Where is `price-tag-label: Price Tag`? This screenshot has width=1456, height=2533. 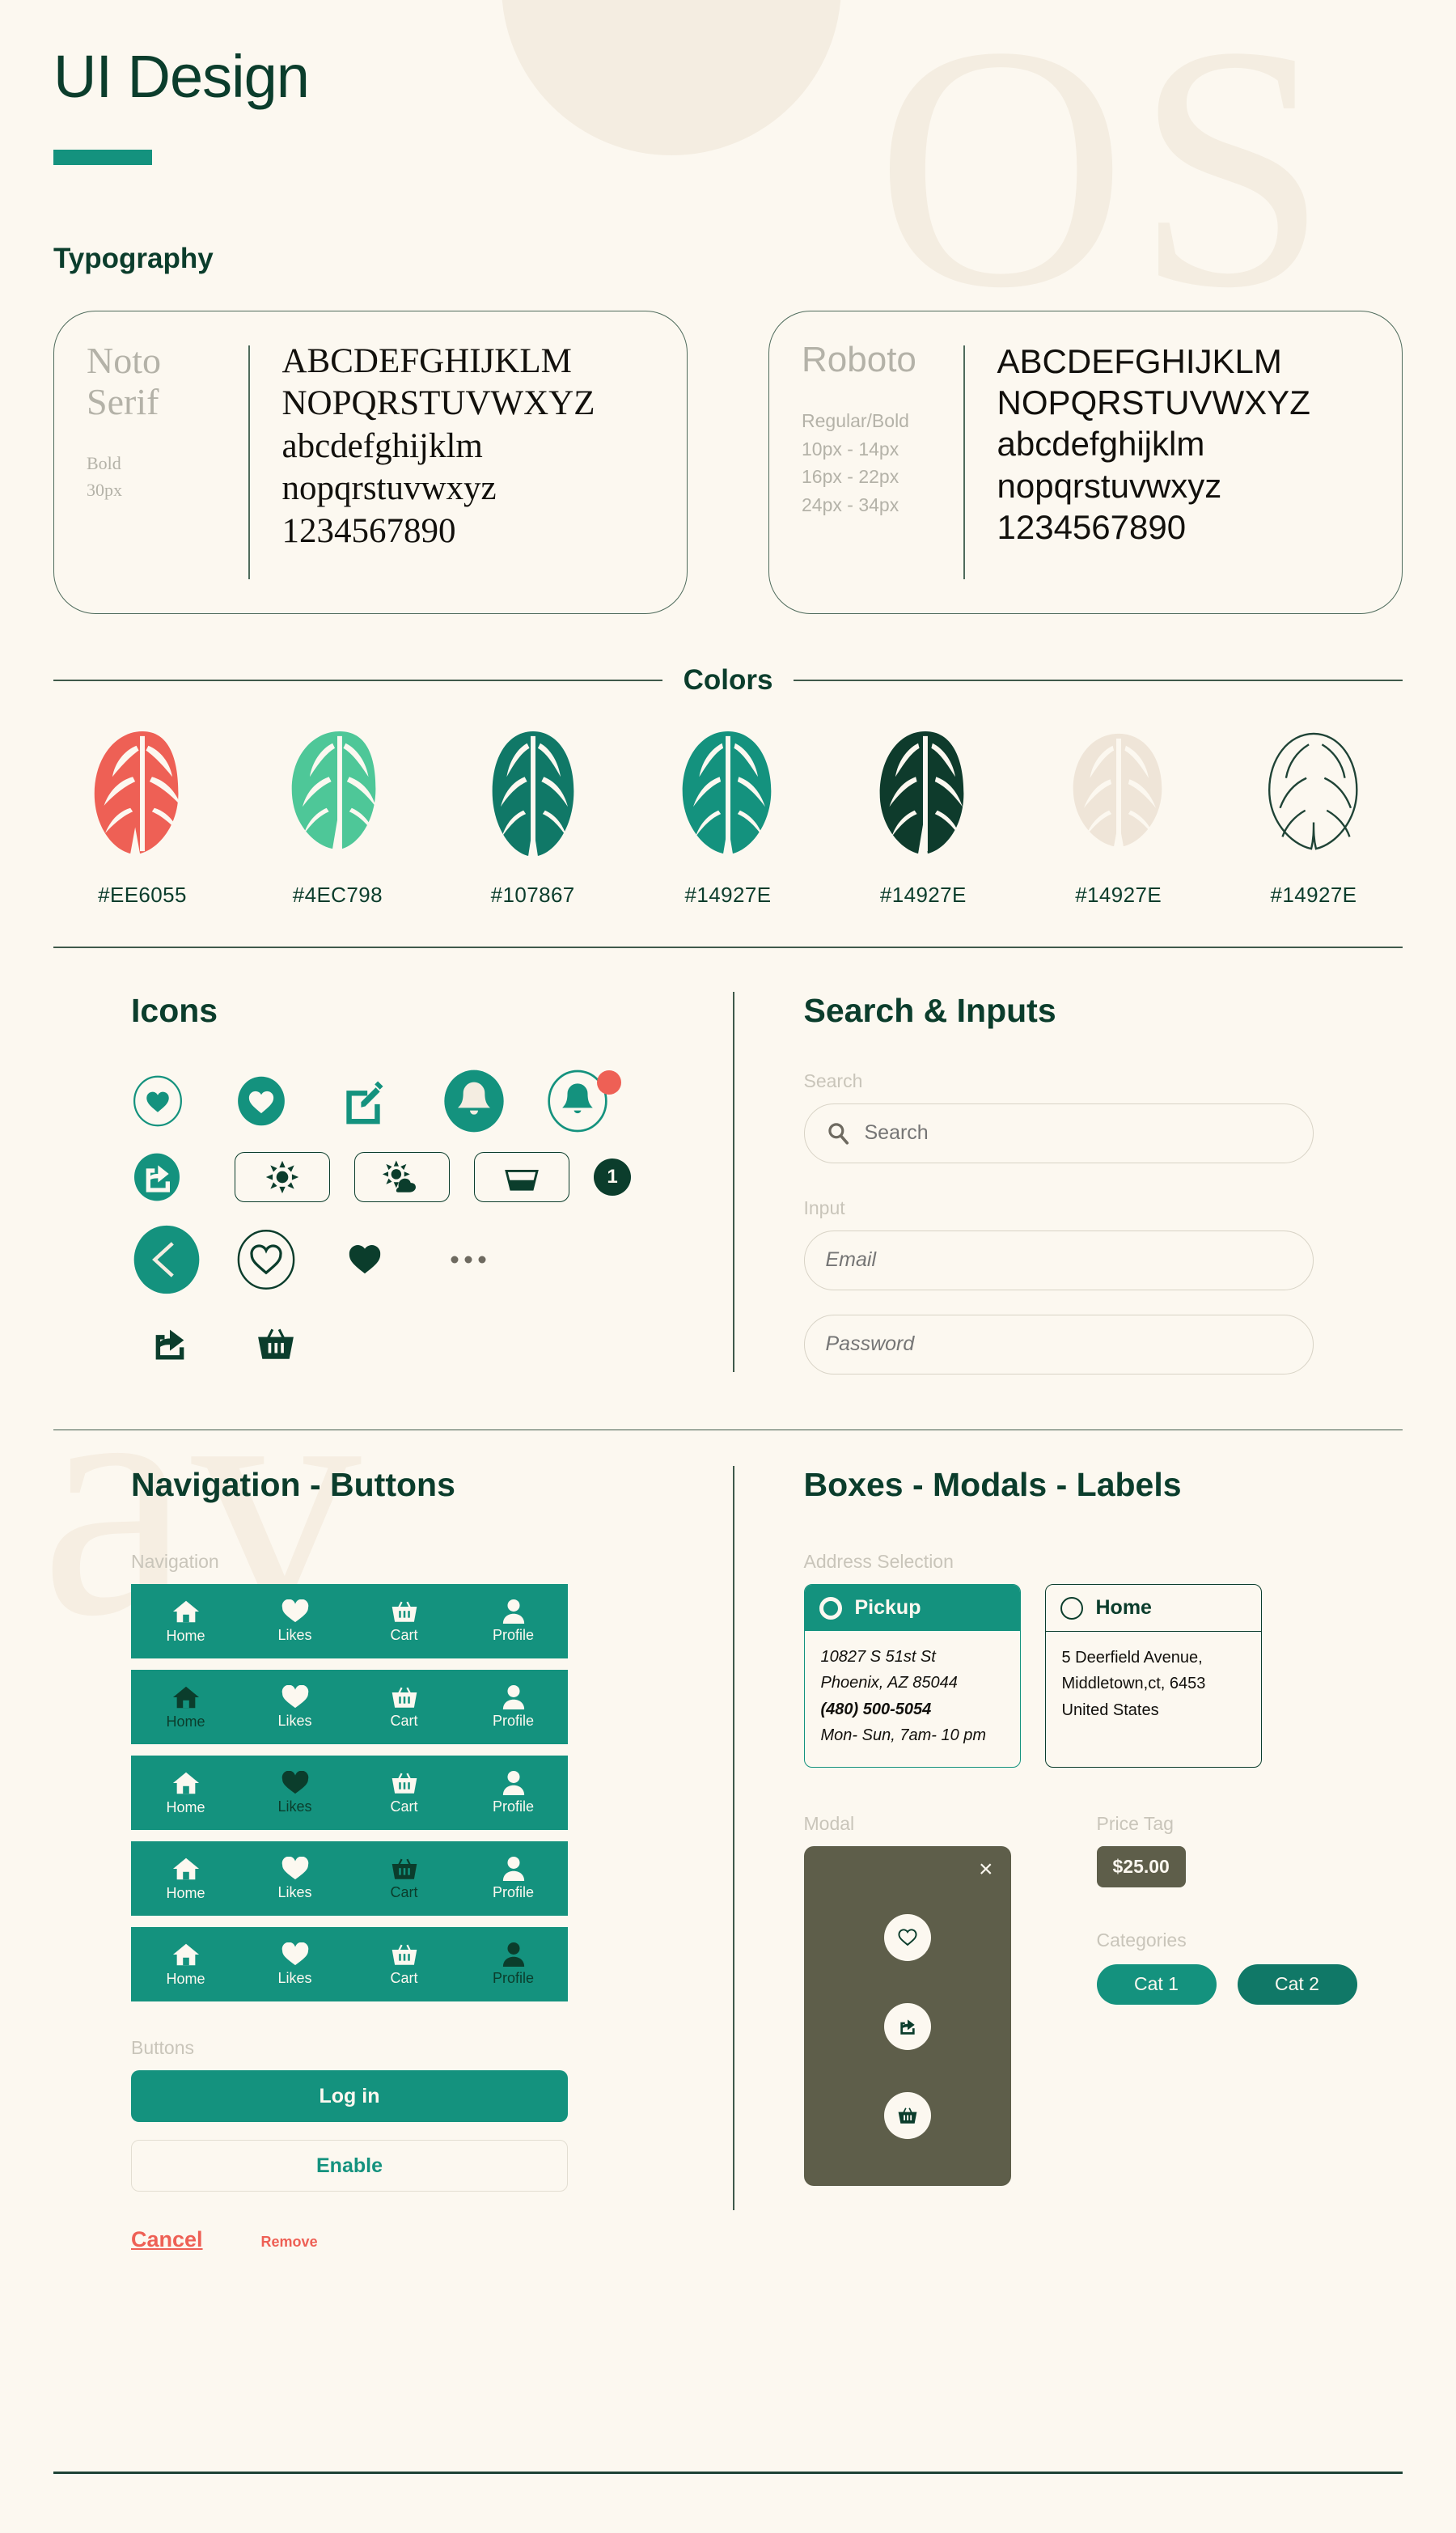
price-tag-label: Price Tag is located at coordinates (1135, 1823).